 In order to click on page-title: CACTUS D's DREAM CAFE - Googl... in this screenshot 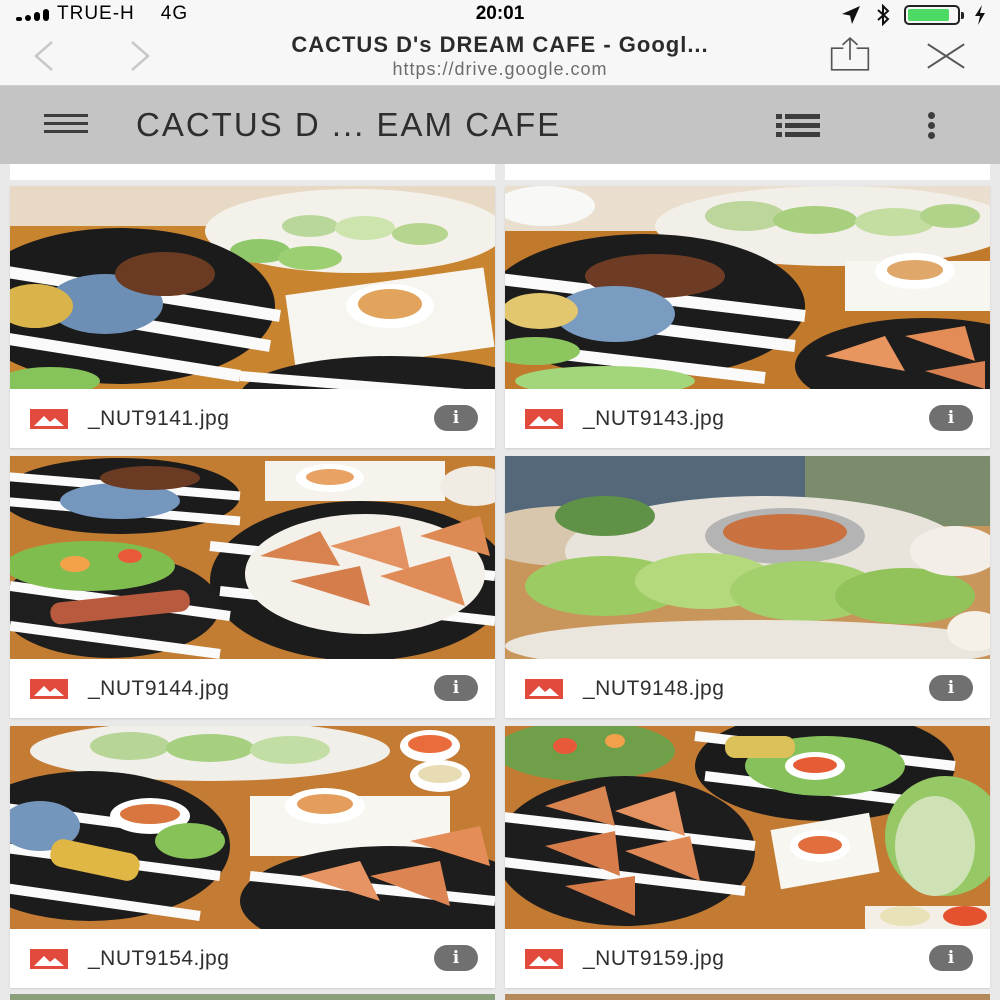, I will do `click(500, 44)`.